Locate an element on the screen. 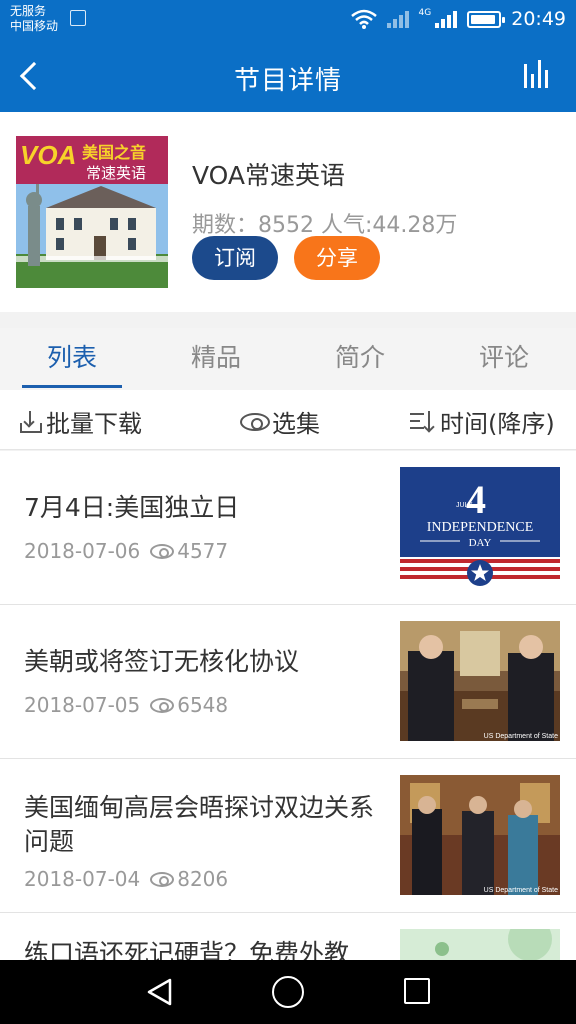 Image resolution: width=576 pixels, height=1024 pixels. episode-title: 美朝或将签订无核化协议 is located at coordinates (162, 661).